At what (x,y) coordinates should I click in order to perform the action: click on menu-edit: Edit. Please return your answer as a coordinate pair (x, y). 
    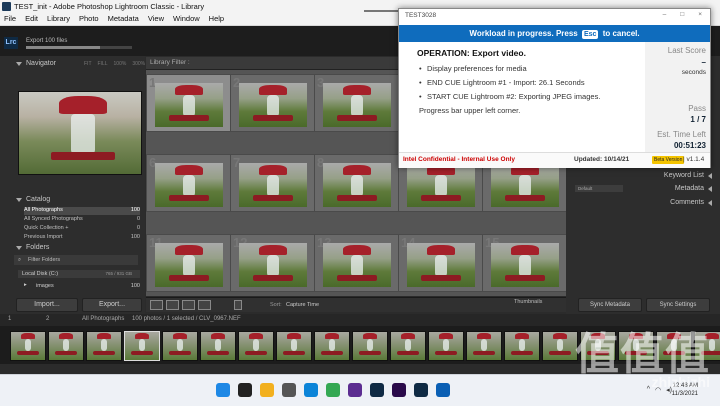
    Looking at the image, I should click on (31, 18).